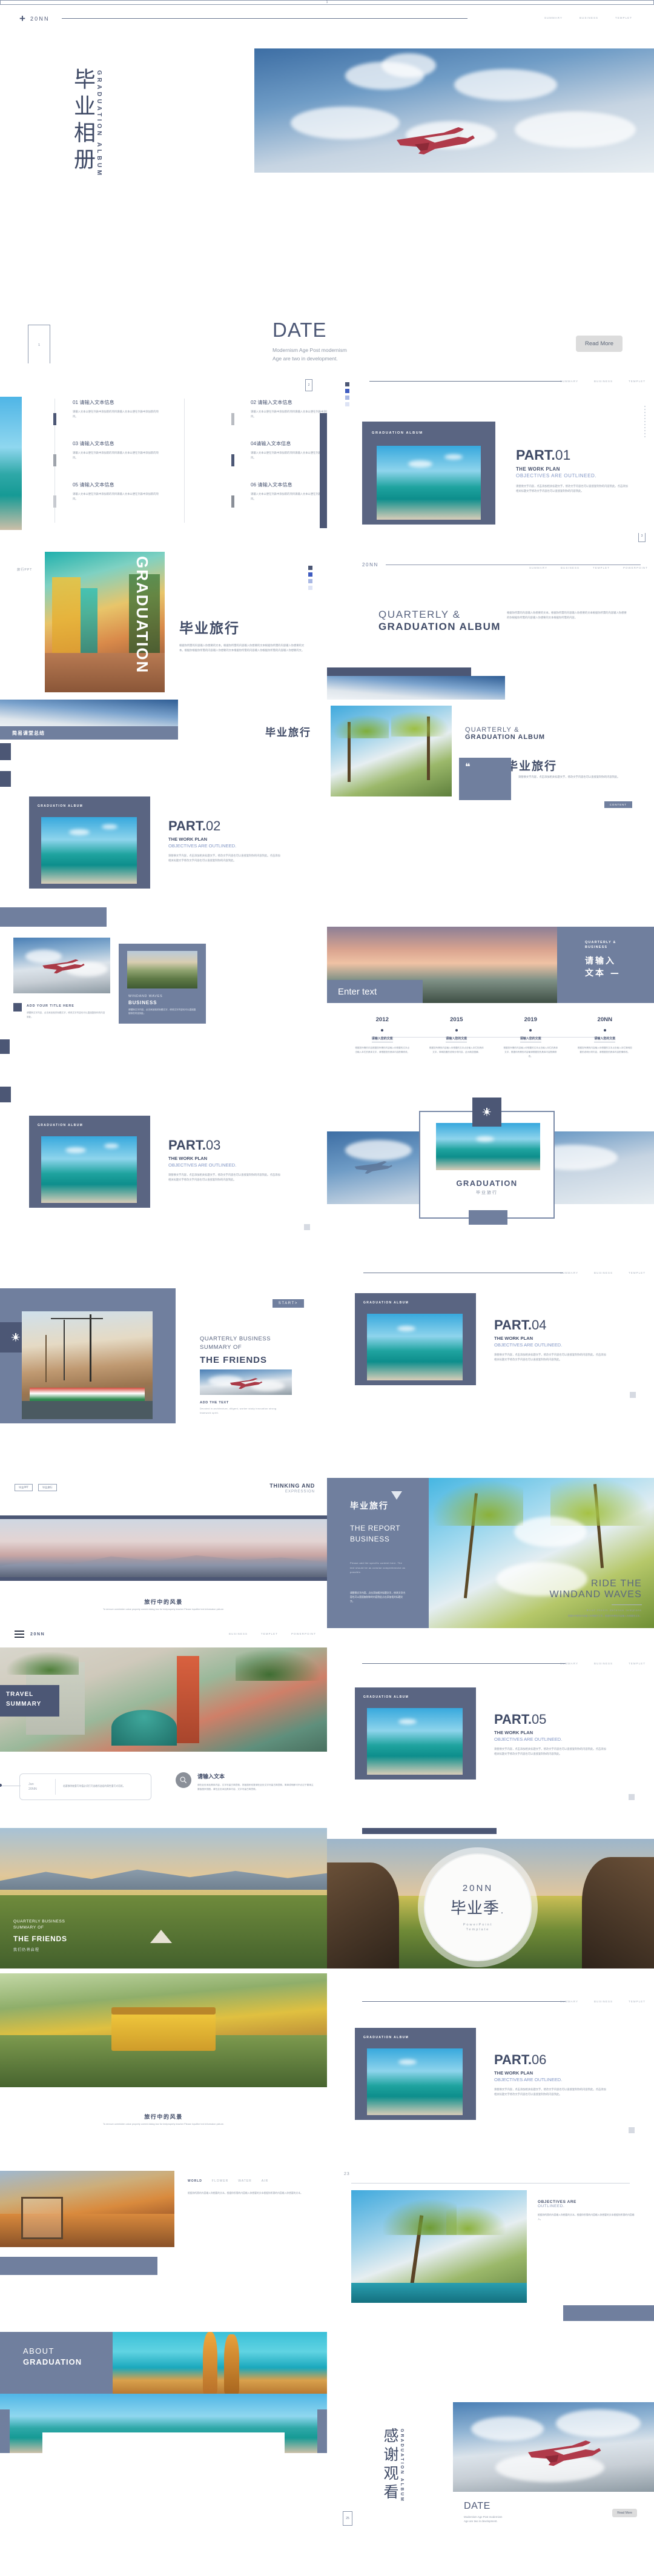 The height and width of the screenshot is (2576, 654). I want to click on quarterly-nav: SUMMARY BUSINESS TEMPLET POWERPOINT, so click(588, 567).